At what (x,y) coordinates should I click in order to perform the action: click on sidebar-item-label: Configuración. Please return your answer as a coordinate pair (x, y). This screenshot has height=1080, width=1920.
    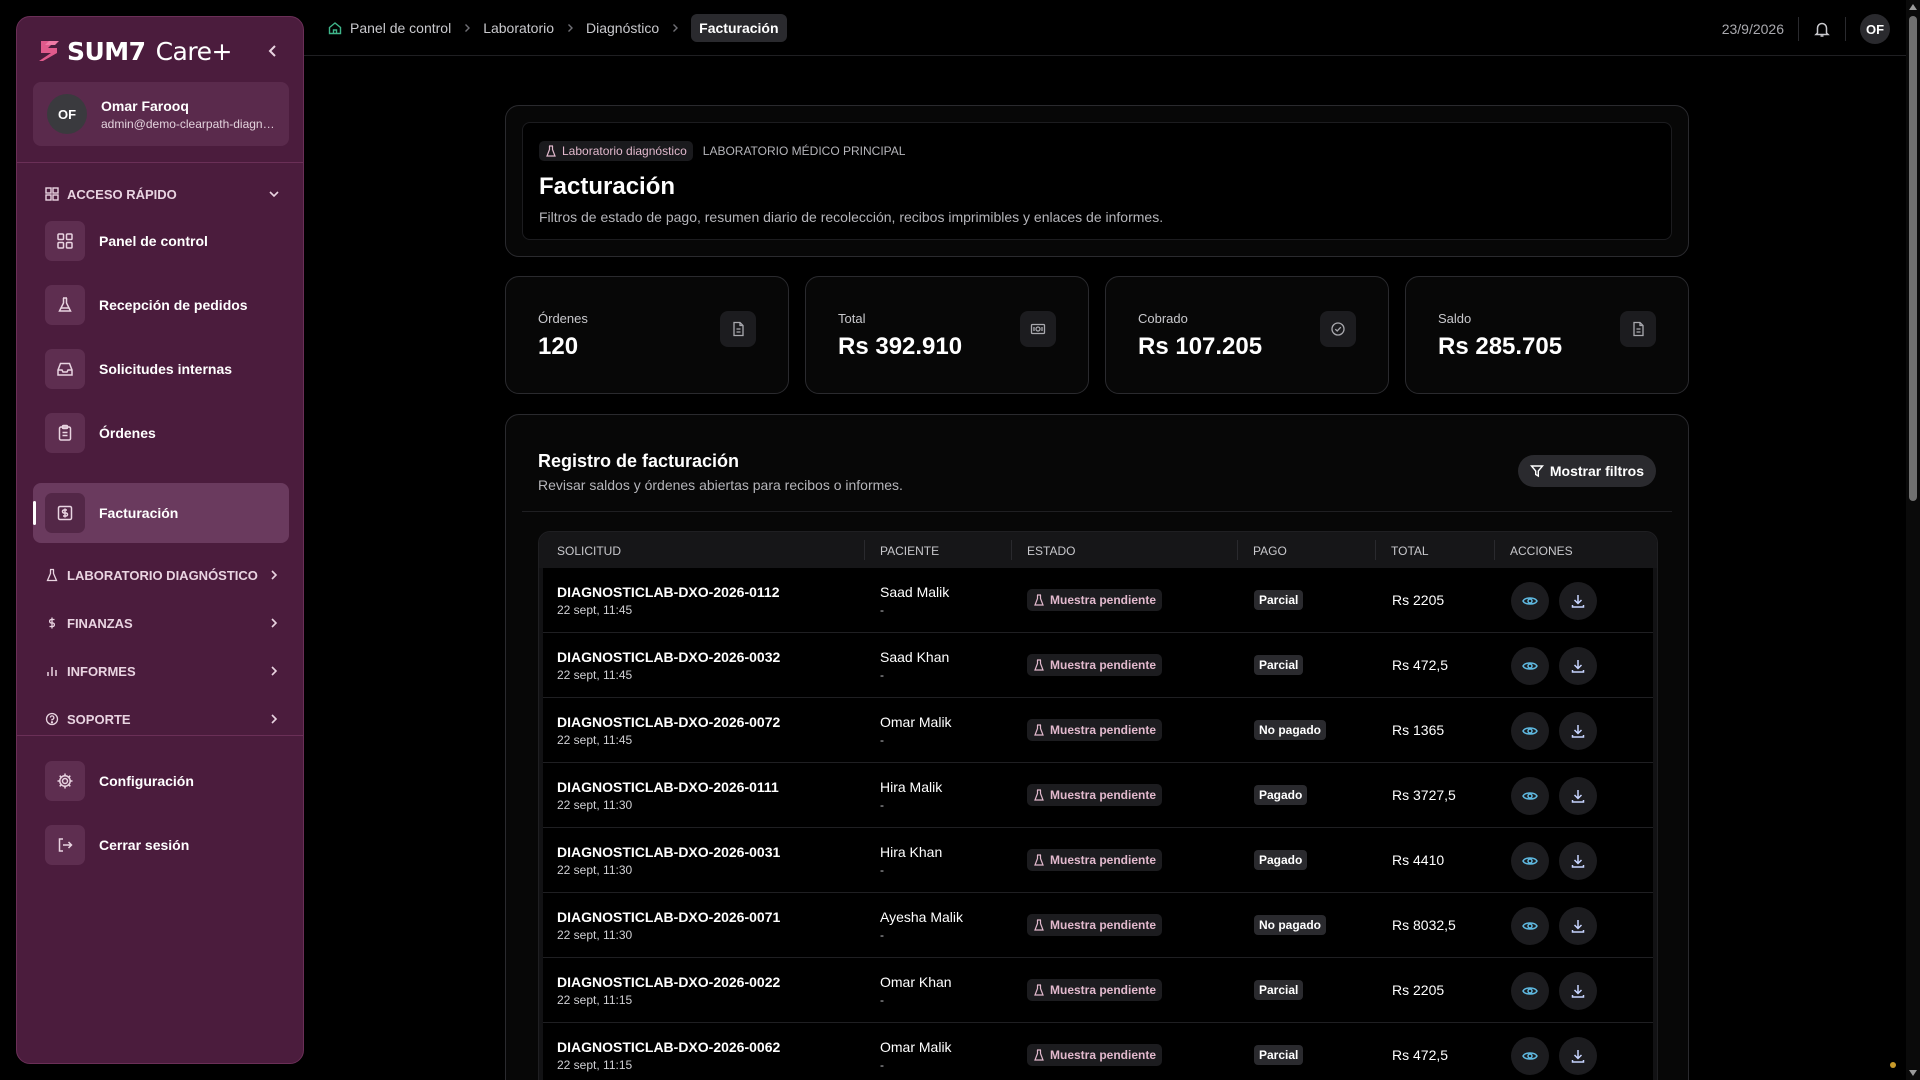
    Looking at the image, I should click on (146, 781).